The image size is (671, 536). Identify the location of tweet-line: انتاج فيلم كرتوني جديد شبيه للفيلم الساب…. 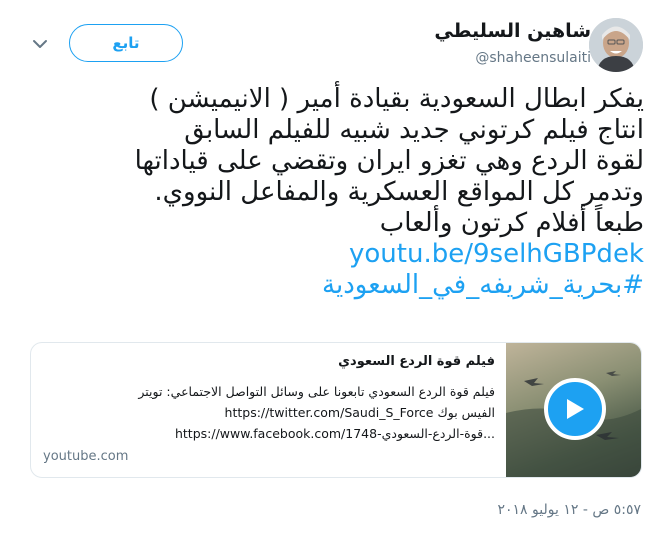
(414, 130).